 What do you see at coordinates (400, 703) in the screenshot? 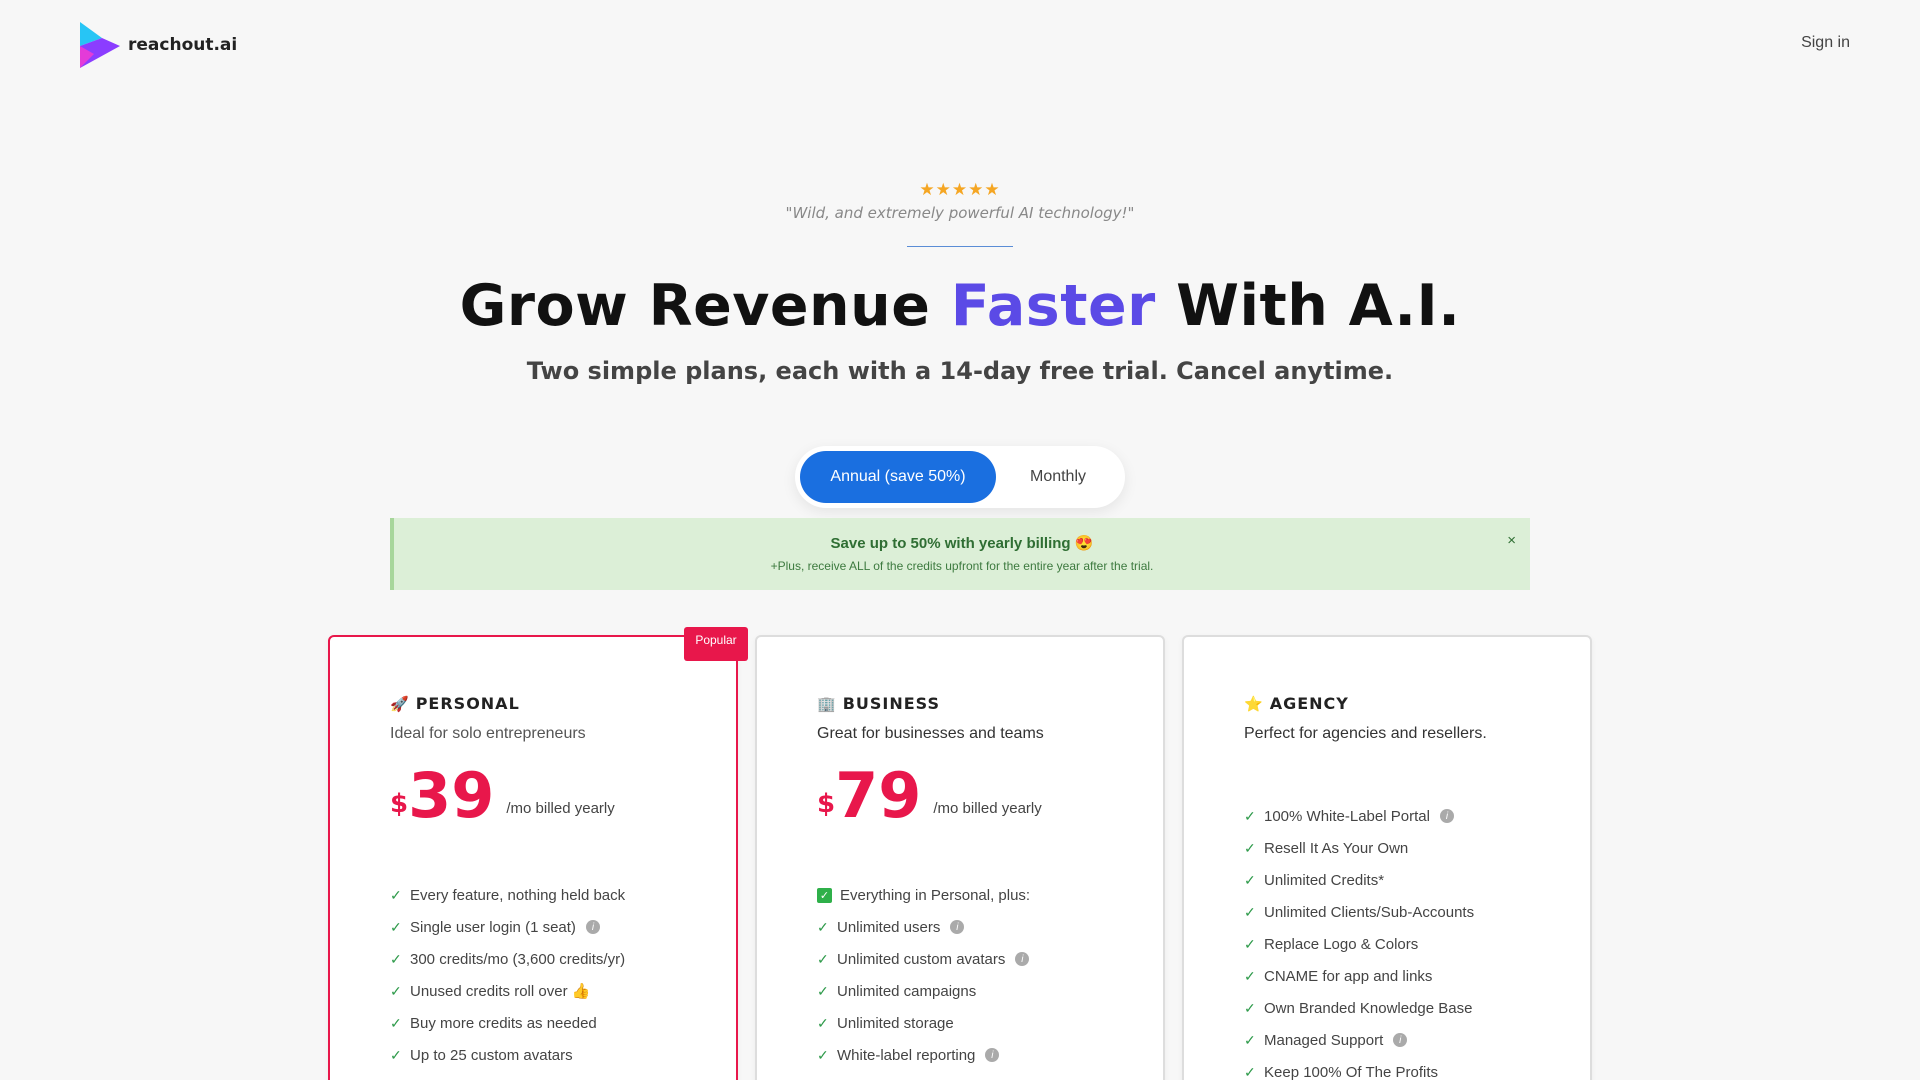
I see `rocket-icon: 🚀` at bounding box center [400, 703].